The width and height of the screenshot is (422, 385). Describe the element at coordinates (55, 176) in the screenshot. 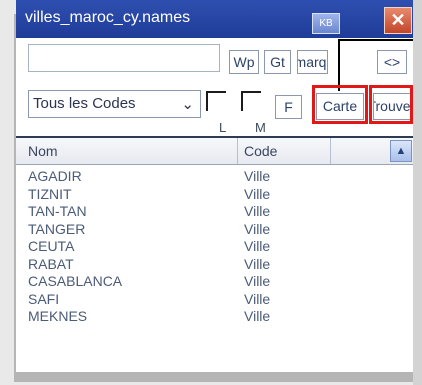

I see `cell-nom: AGADIR` at that location.